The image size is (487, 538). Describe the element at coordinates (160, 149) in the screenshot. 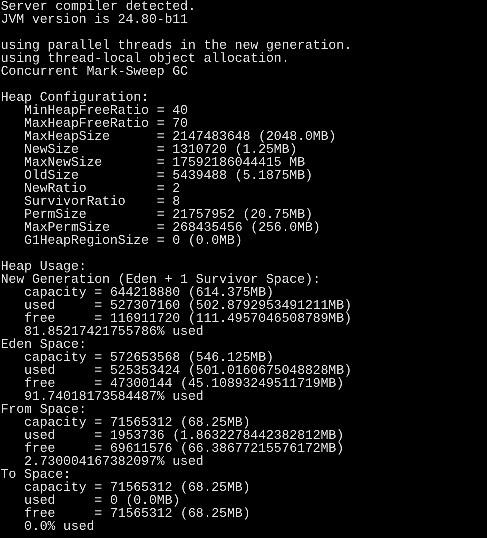

I see `terminal-line: NewSize = 1310720 (1.25MB)` at that location.